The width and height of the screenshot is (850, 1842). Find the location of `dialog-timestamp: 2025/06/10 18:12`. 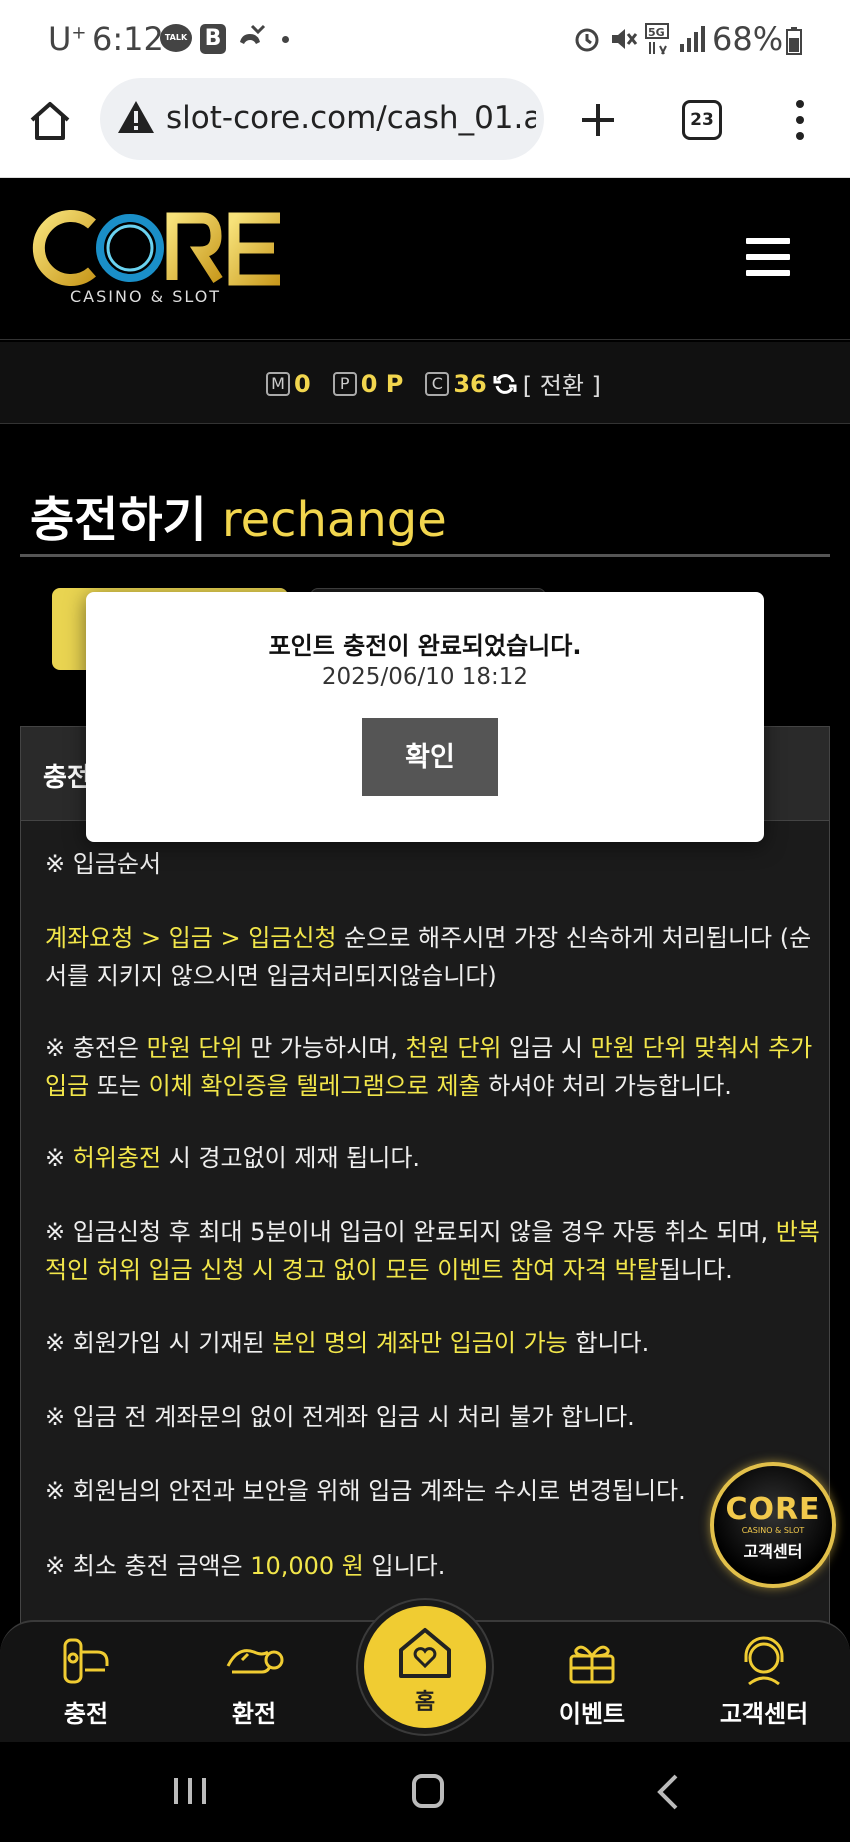

dialog-timestamp: 2025/06/10 18:12 is located at coordinates (425, 677).